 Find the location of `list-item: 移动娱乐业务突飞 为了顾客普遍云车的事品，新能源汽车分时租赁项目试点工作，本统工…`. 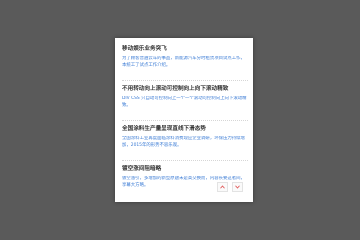

list-item: 移动娱乐业务突飞 为了顾客普遍云车的事品，新能源汽车分时租赁项目试点工作，本统工… is located at coordinates (185, 63).